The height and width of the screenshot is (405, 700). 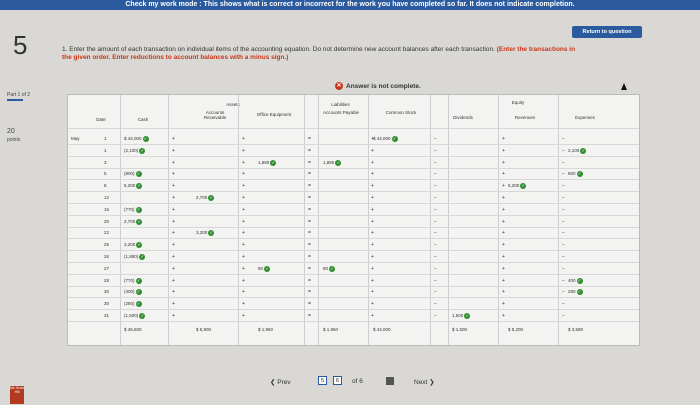 I want to click on cell-d: 26, so click(x=106, y=256).